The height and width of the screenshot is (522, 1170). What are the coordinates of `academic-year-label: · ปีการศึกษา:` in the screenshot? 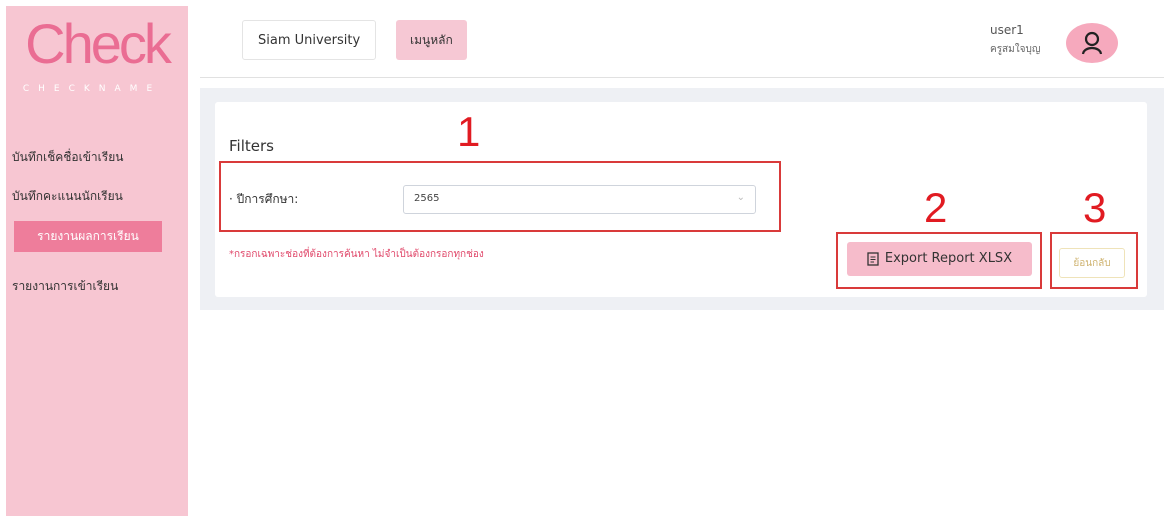 It's located at (264, 199).